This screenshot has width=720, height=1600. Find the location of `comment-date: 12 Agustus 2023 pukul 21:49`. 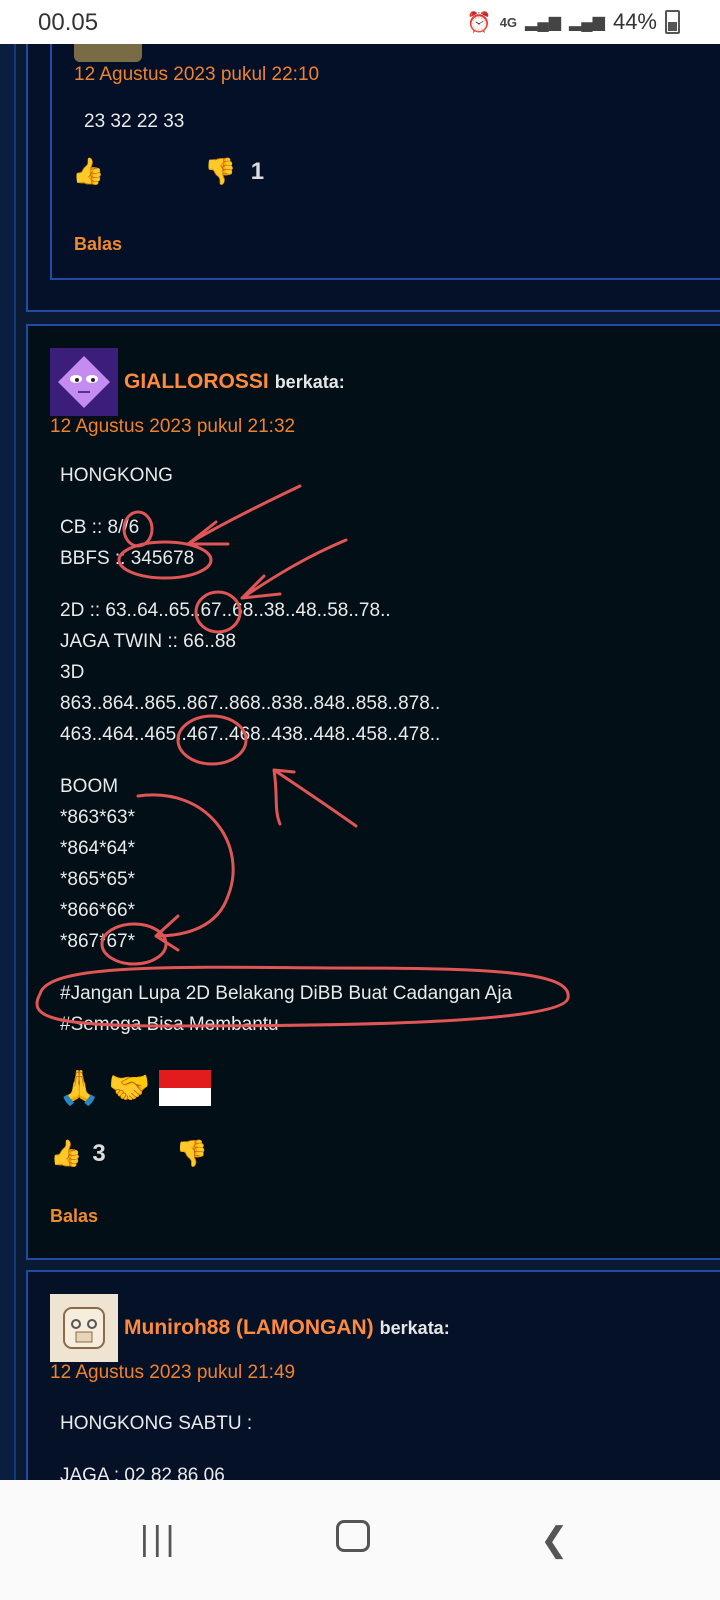

comment-date: 12 Agustus 2023 pukul 21:49 is located at coordinates (172, 1373).